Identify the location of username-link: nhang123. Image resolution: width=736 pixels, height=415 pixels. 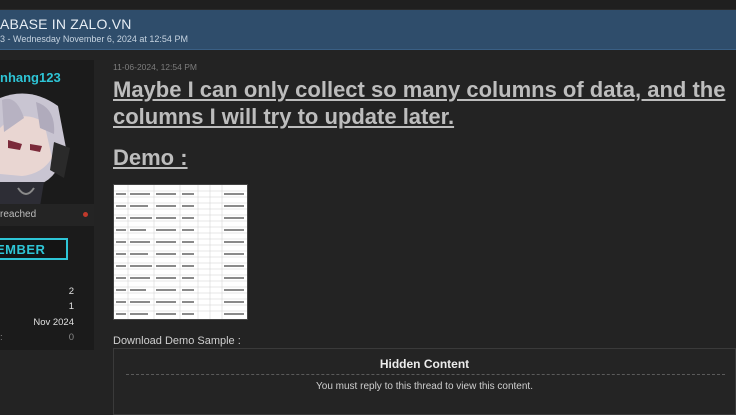
(30, 77).